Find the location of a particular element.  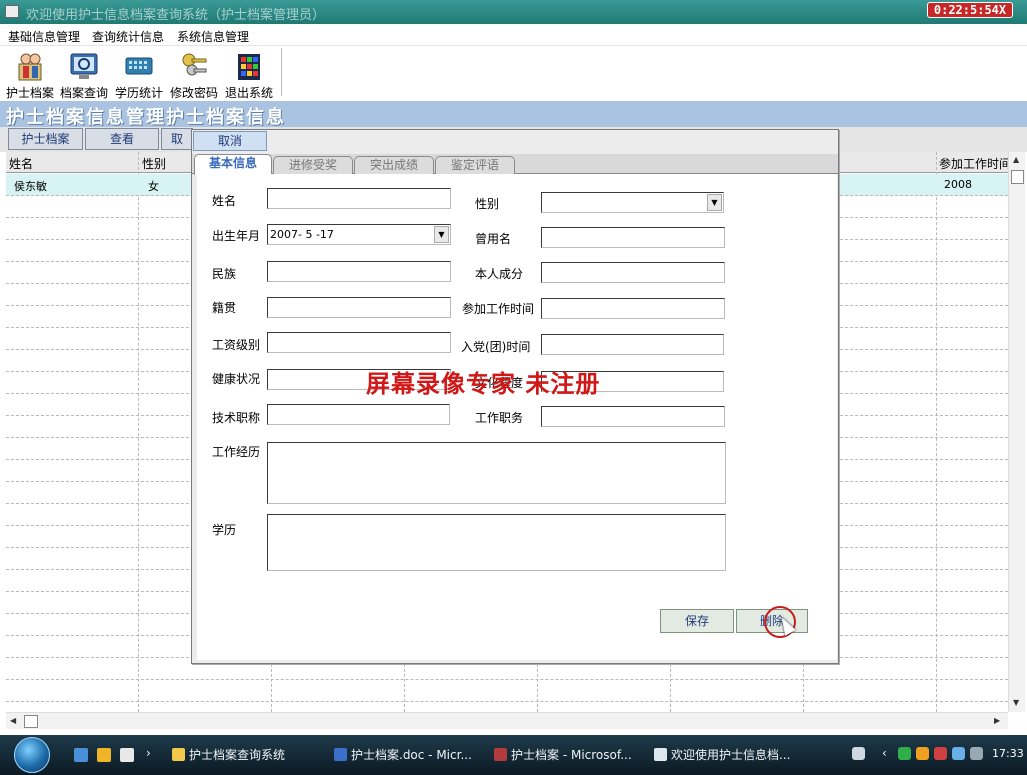

cancel-partial-button: 取 is located at coordinates (177, 139).